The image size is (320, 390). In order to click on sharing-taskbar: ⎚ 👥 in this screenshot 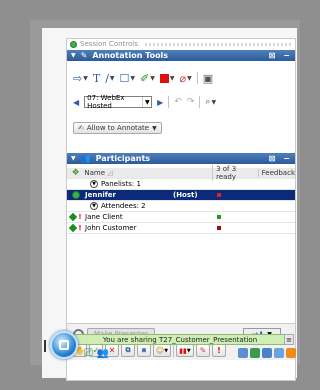, I will do `click(188, 353)`.